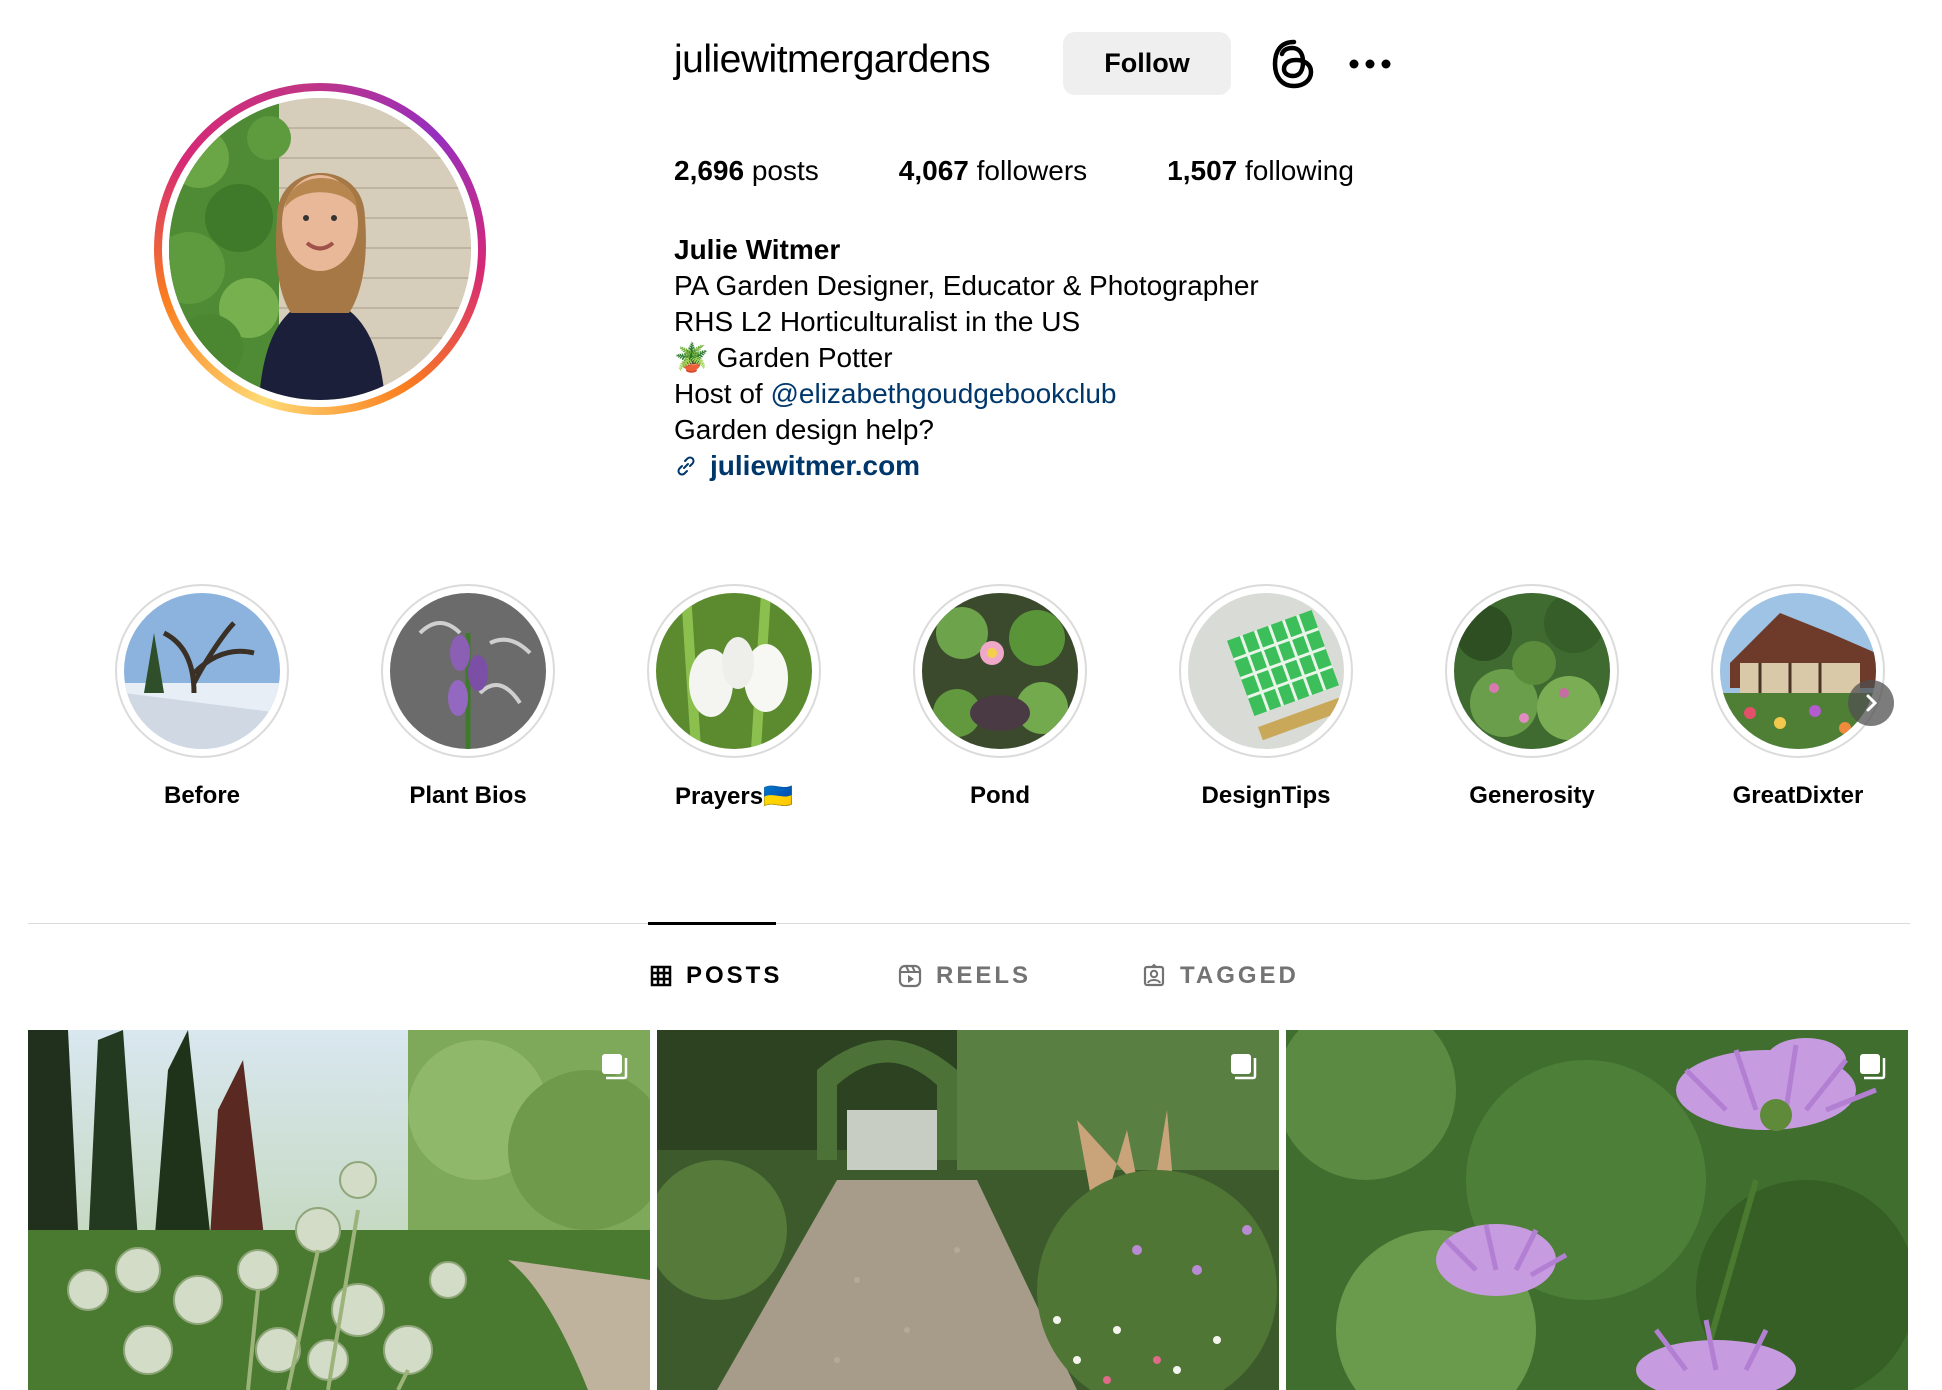 This screenshot has height=1390, width=1942. I want to click on followers-stat: 4,067 followers, so click(993, 171).